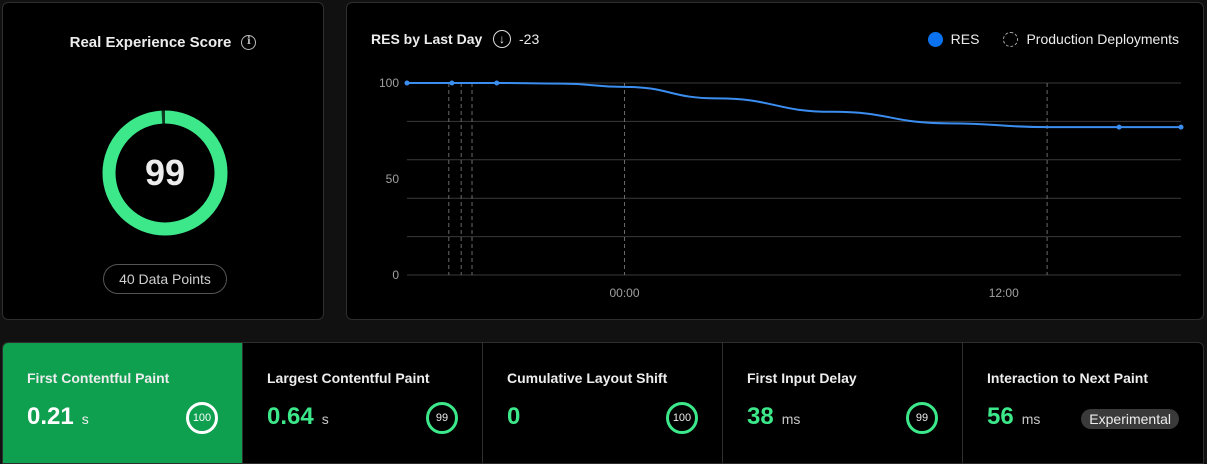  I want to click on metric-value-row: 56 ms, so click(1013, 417).